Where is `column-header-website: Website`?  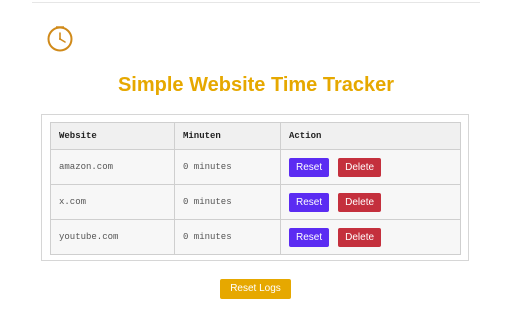 column-header-website: Website is located at coordinates (112, 136).